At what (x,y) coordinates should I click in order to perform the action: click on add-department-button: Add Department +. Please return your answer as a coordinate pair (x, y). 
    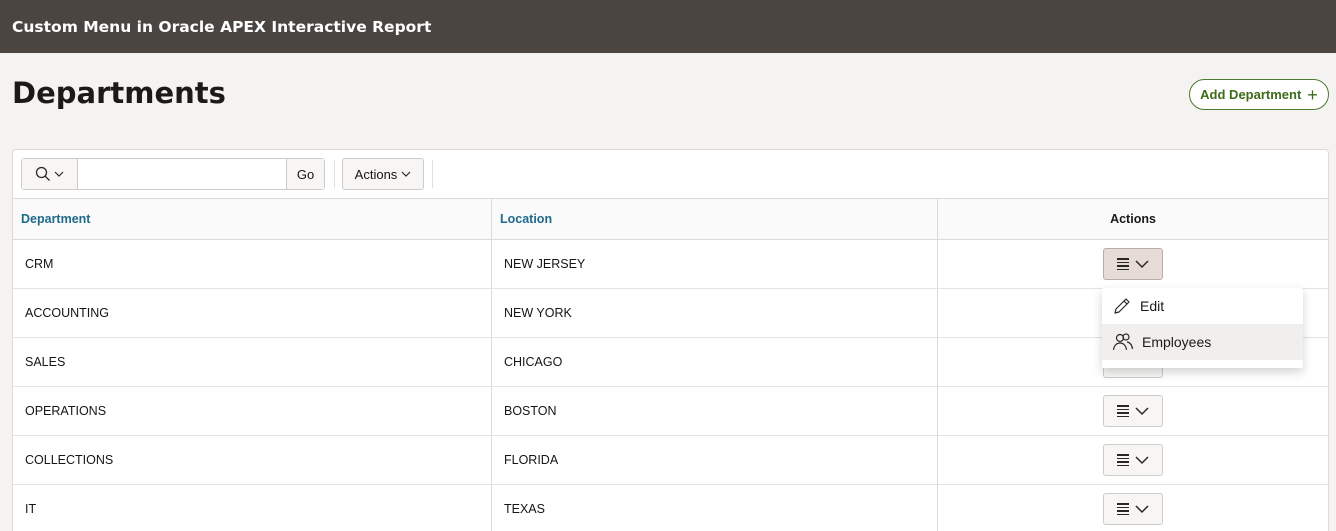
    Looking at the image, I should click on (1259, 94).